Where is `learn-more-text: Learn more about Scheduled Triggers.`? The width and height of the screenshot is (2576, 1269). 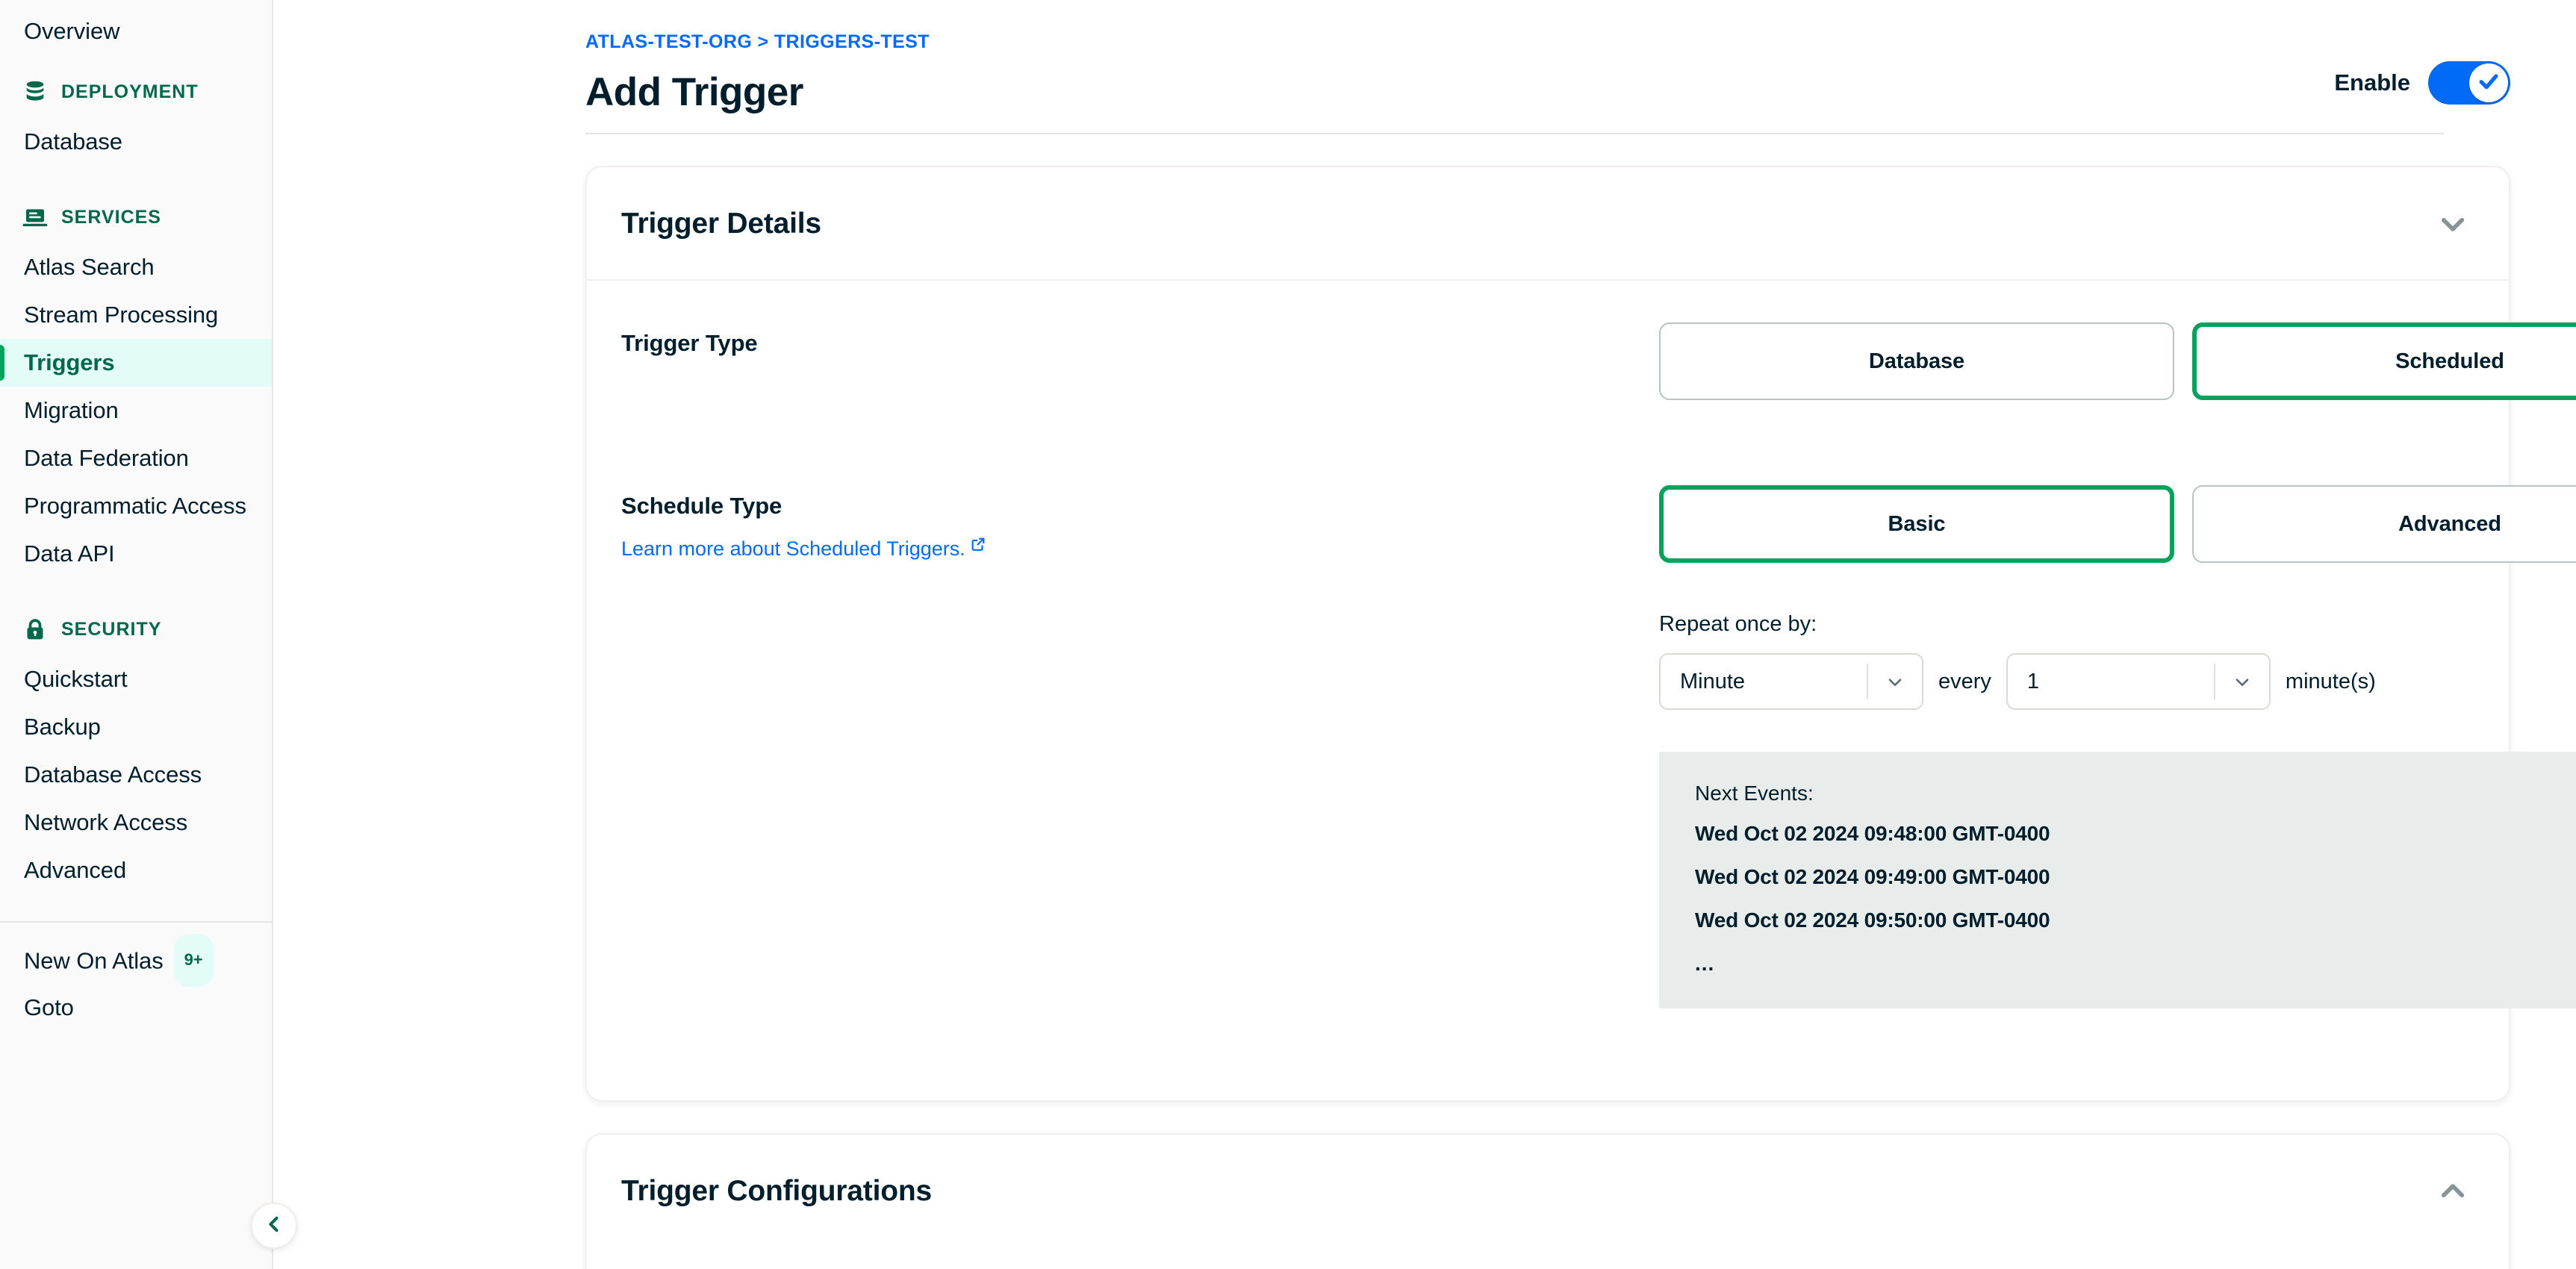 learn-more-text: Learn more about Scheduled Triggers. is located at coordinates (793, 548).